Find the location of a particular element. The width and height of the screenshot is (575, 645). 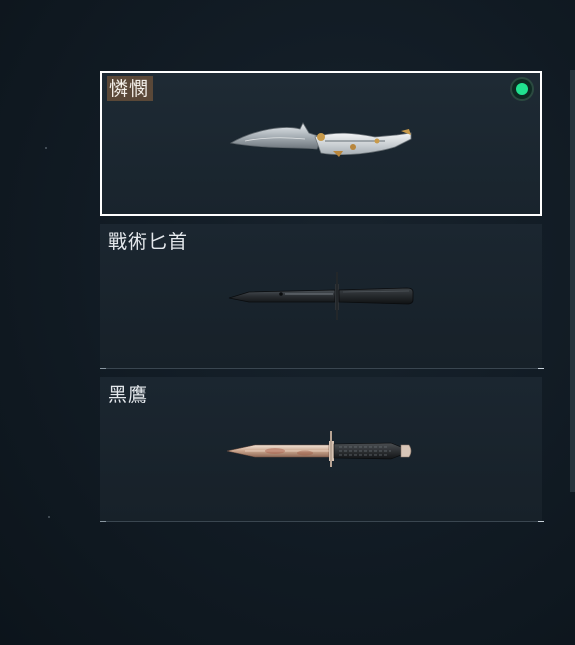

knife-name: 戰術匕首 is located at coordinates (148, 242).